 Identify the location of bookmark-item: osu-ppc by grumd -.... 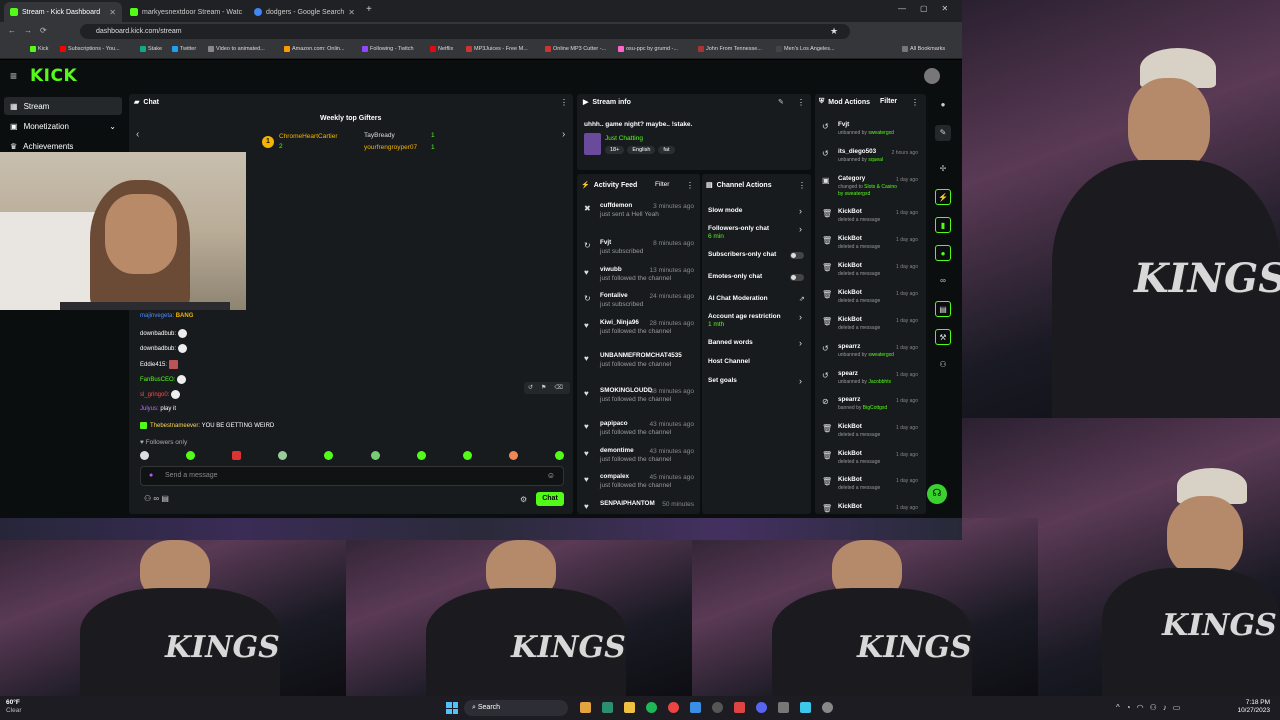
(648, 49).